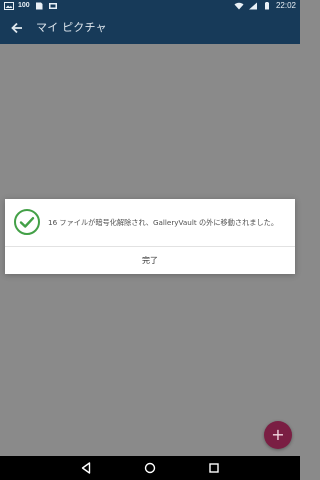  I want to click on dialog-message: 16 ファイルが暗号化解除され、GalleryVault の外に移動されました。, so click(163, 222).